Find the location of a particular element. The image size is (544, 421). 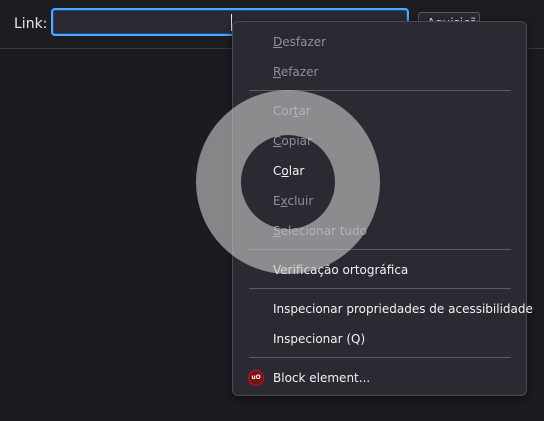

menu-item-redo: Refazer is located at coordinates (295, 72).